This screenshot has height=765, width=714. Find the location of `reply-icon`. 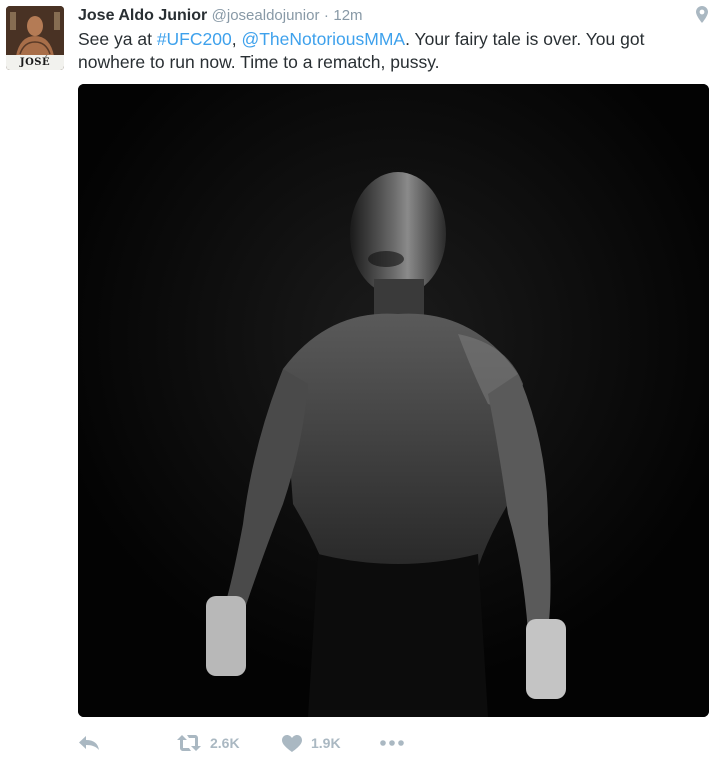

reply-icon is located at coordinates (89, 743).